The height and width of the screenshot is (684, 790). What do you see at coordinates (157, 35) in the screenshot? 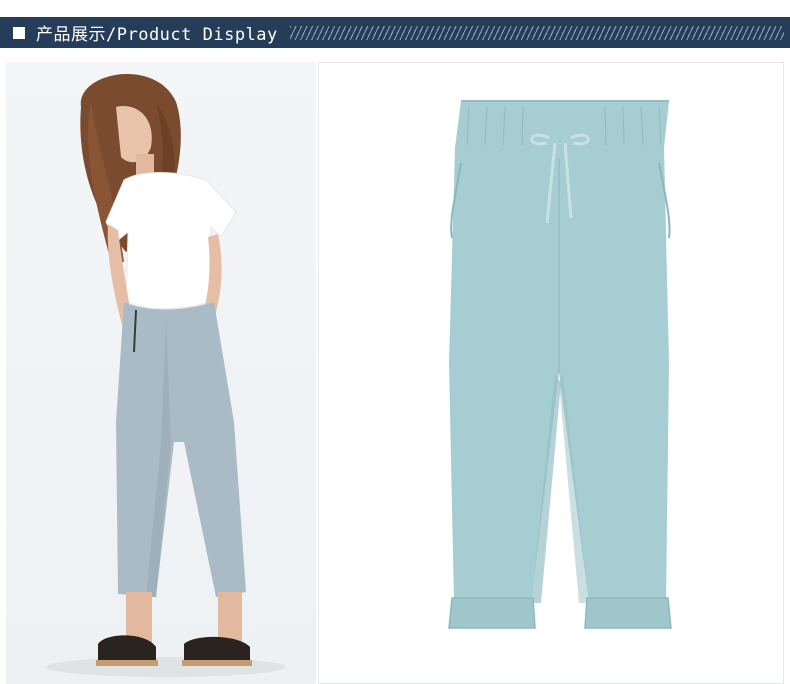
I see `section-title: 产品展示/Product Display` at bounding box center [157, 35].